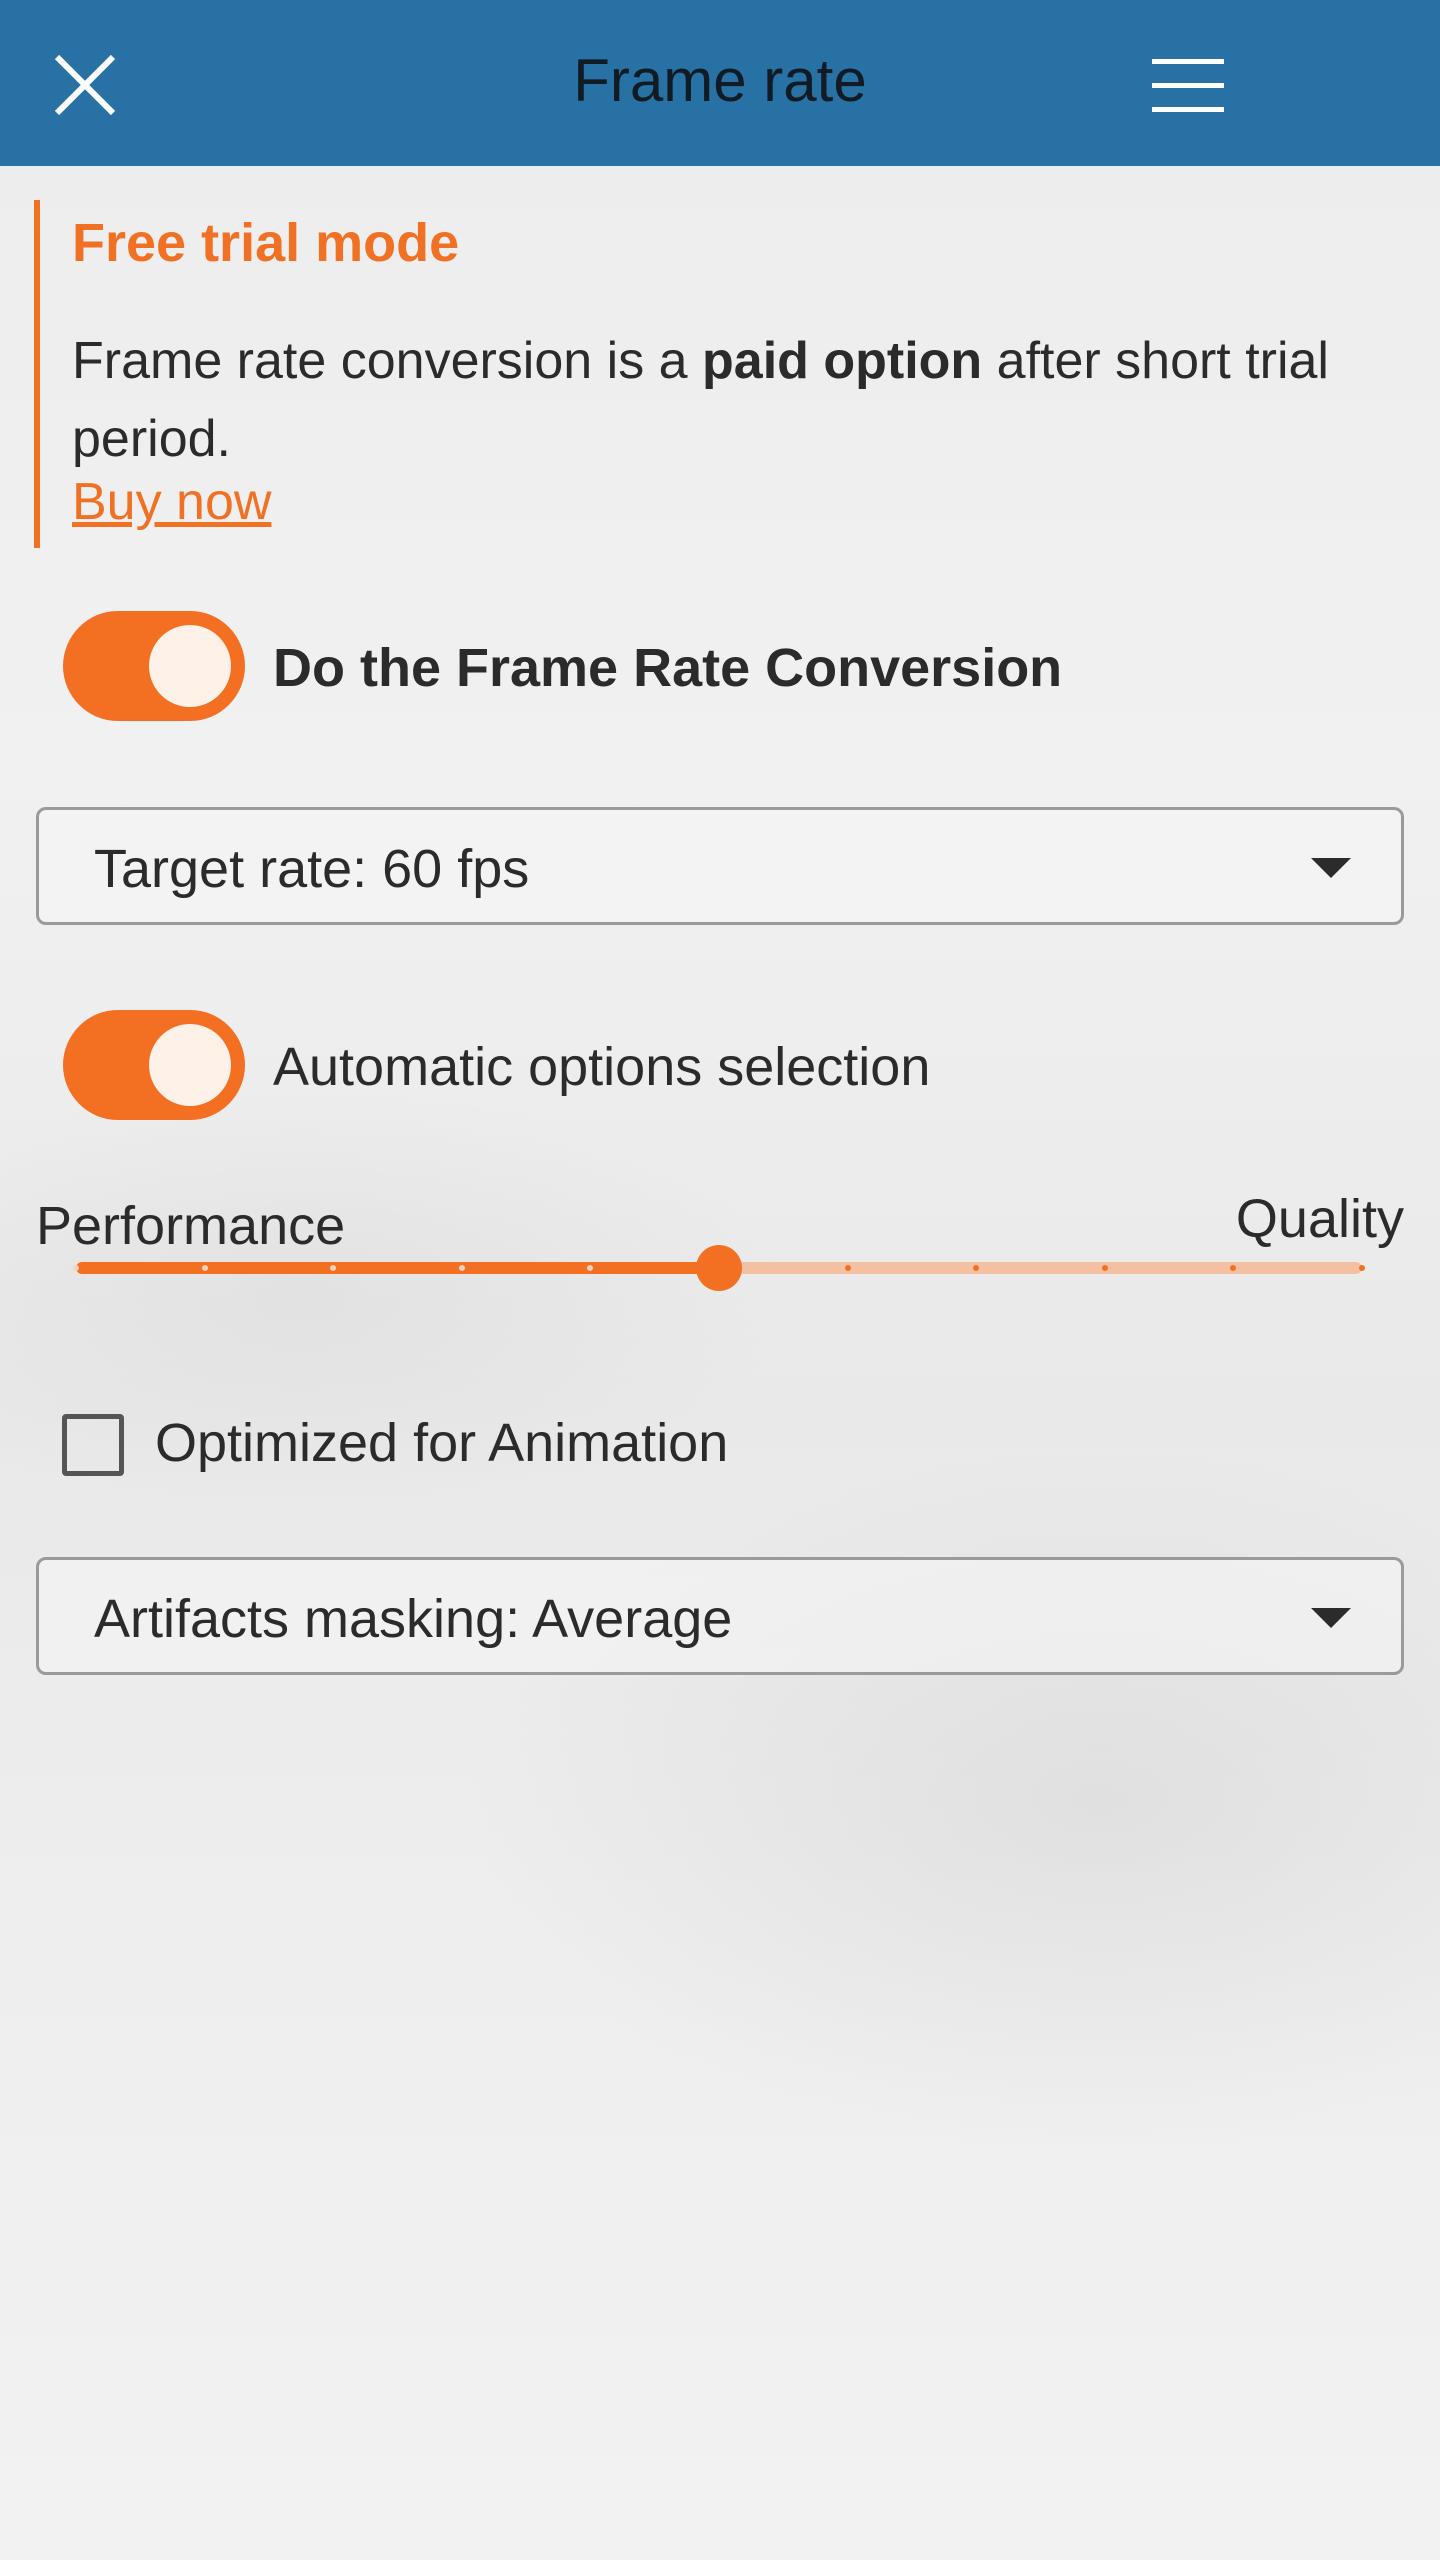 The width and height of the screenshot is (1440, 2560). I want to click on quality-slider, so click(719, 1268).